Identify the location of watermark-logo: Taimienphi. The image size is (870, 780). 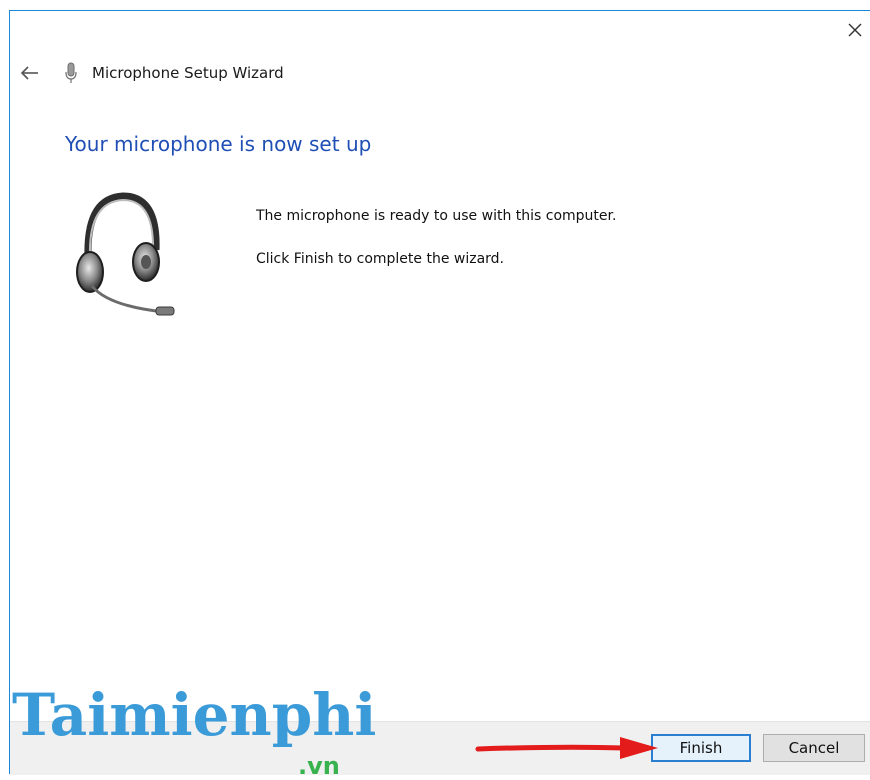
(194, 715).